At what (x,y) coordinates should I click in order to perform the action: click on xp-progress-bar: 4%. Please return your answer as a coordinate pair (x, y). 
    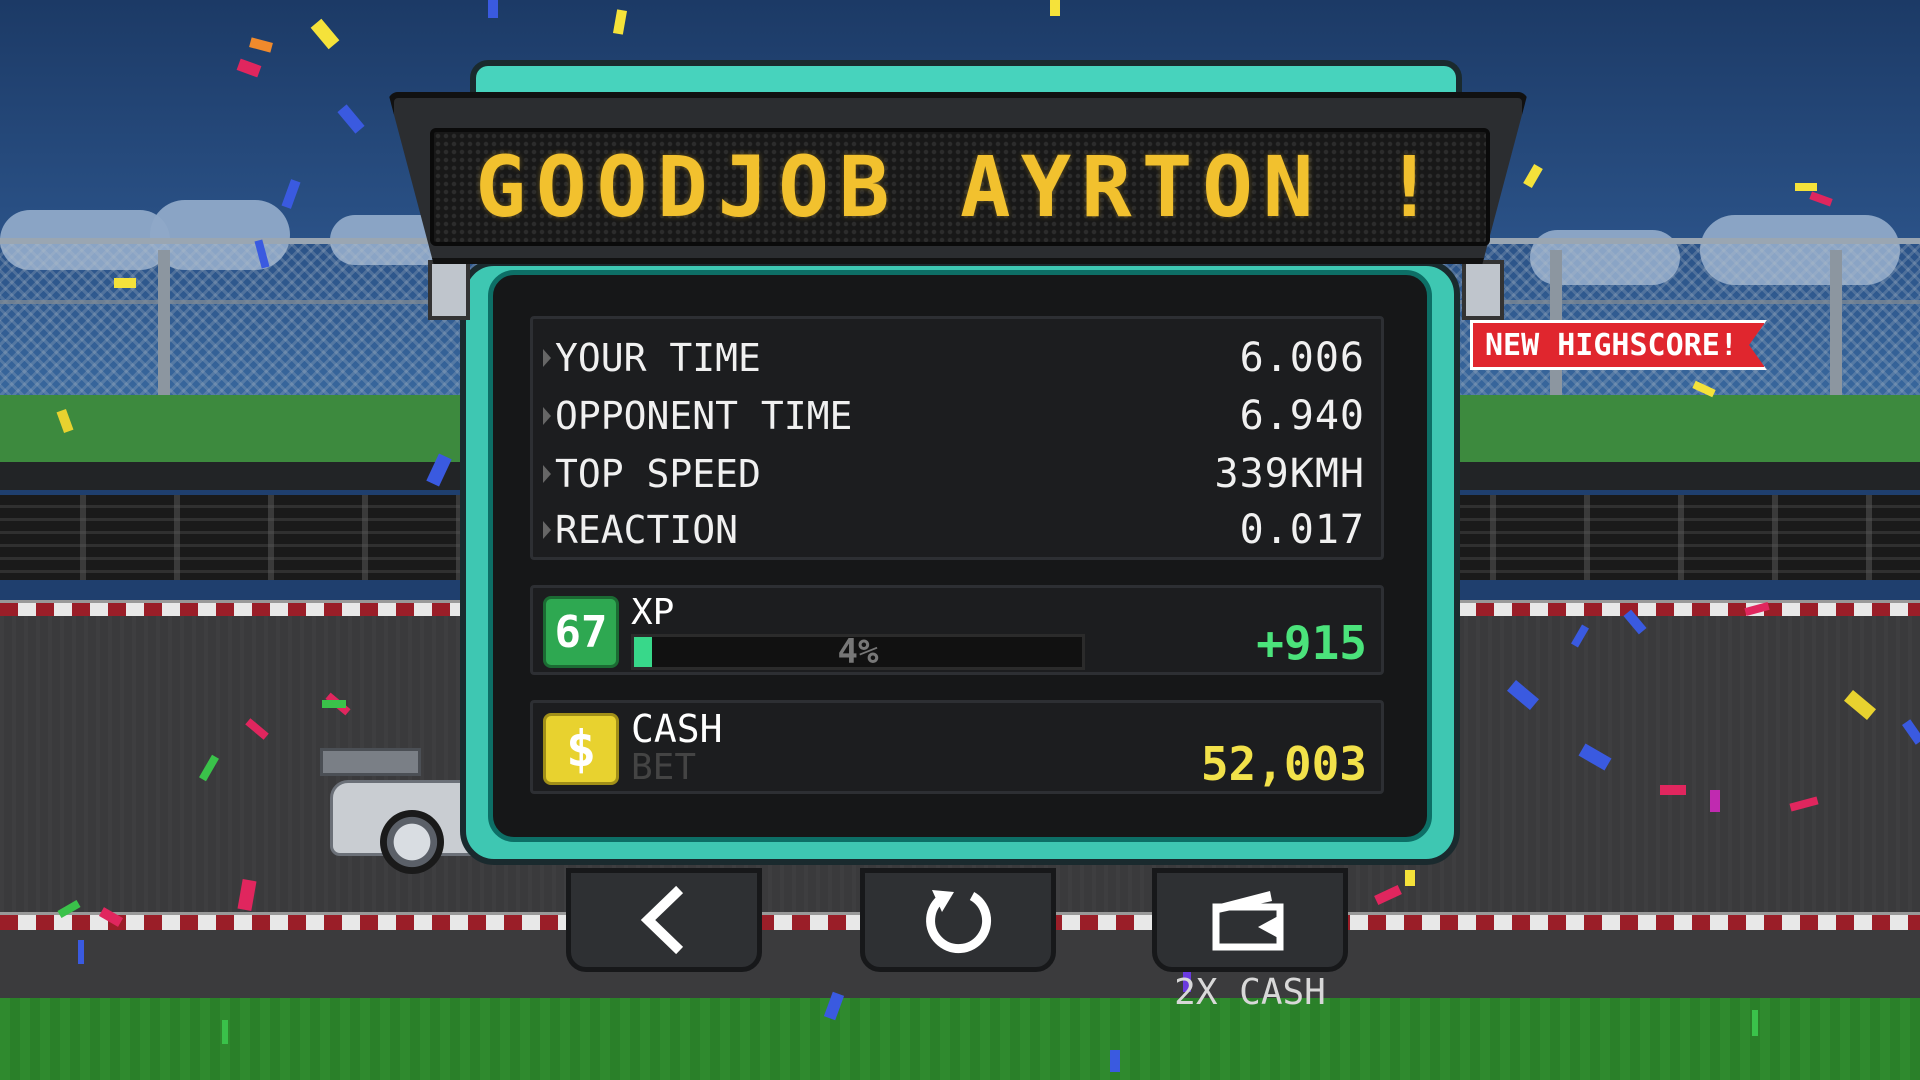
    Looking at the image, I should click on (858, 652).